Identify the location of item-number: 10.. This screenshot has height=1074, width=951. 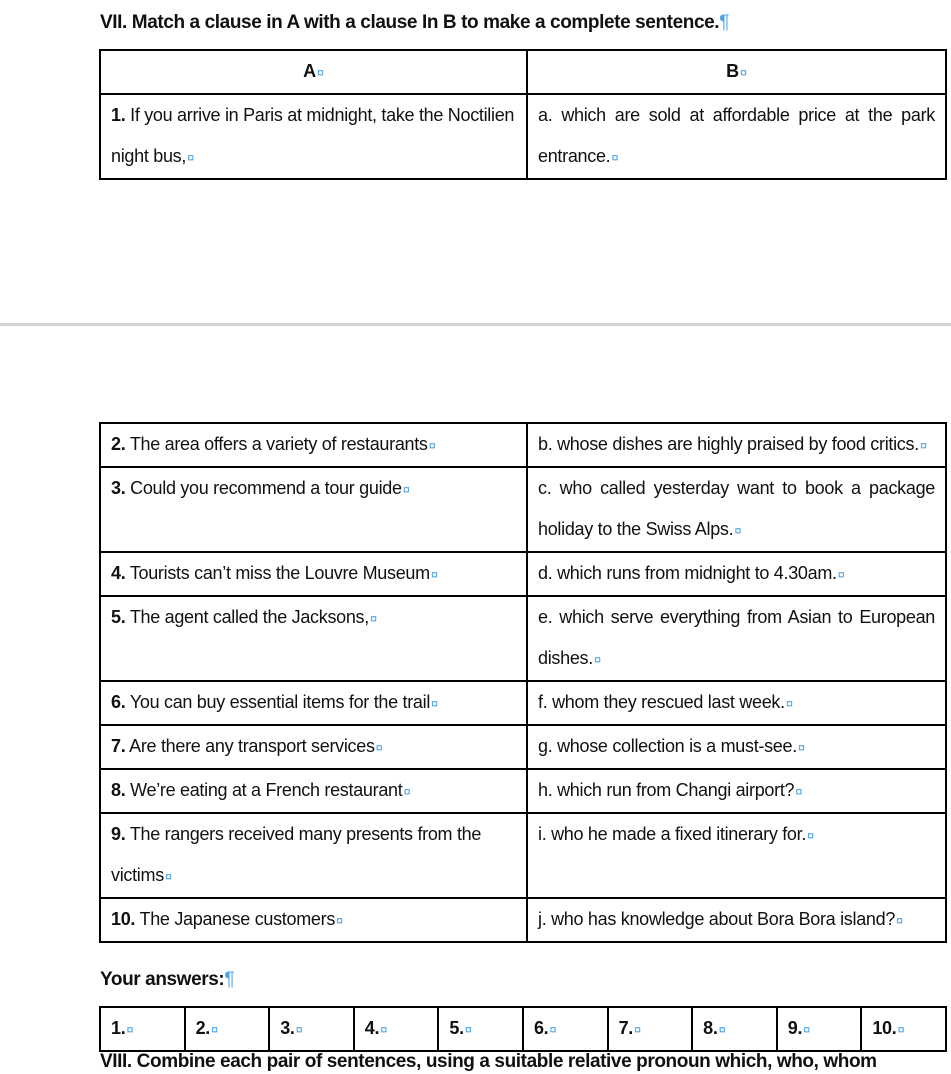
(123, 919).